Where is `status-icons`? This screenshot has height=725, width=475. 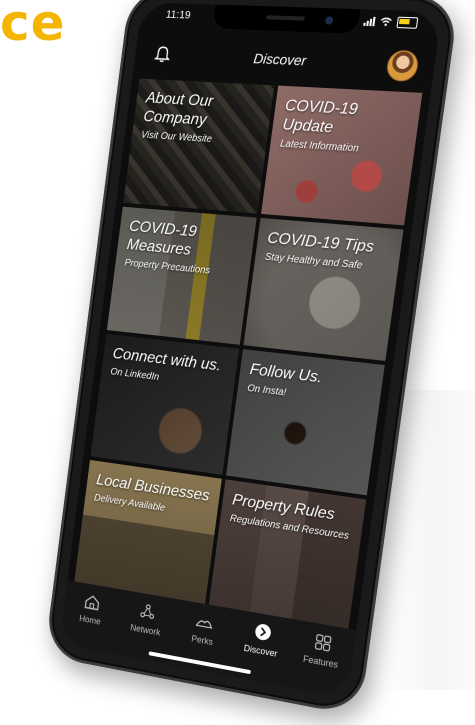
status-icons is located at coordinates (391, 22).